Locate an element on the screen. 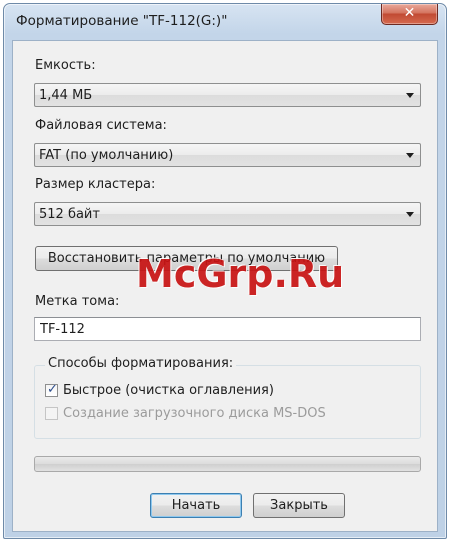 The image size is (452, 545). cluster-size-select: 512 байт is located at coordinates (227, 214).